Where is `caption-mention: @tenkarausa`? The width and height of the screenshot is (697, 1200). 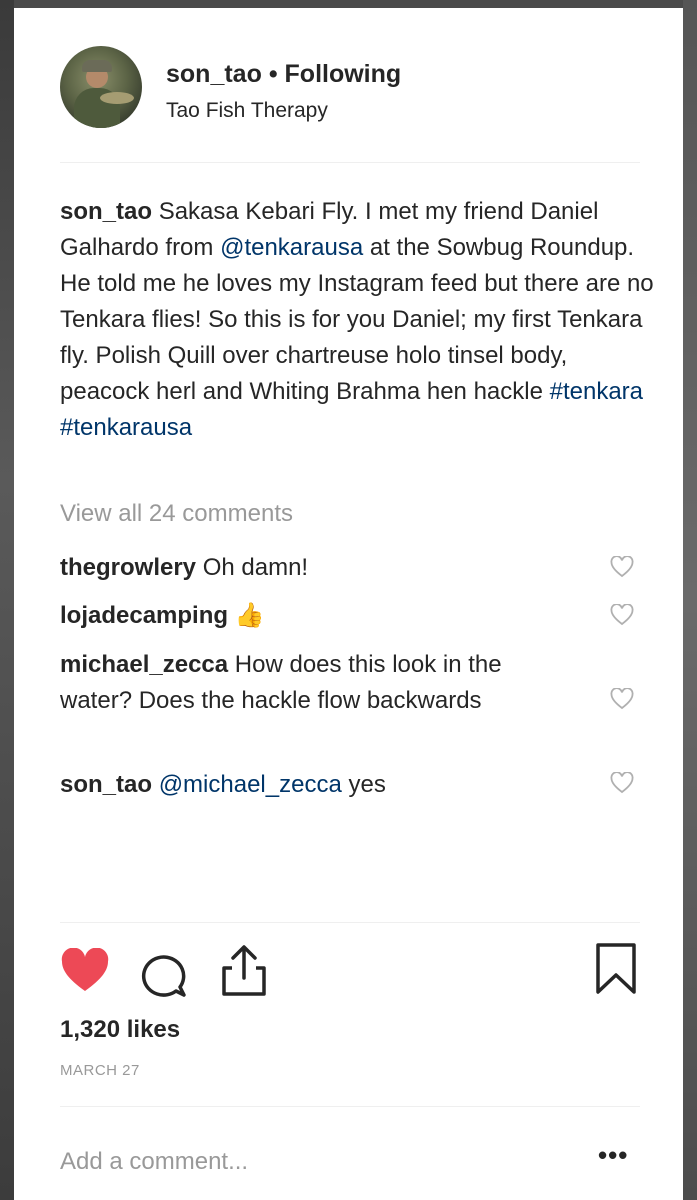 caption-mention: @tenkarausa is located at coordinates (291, 247).